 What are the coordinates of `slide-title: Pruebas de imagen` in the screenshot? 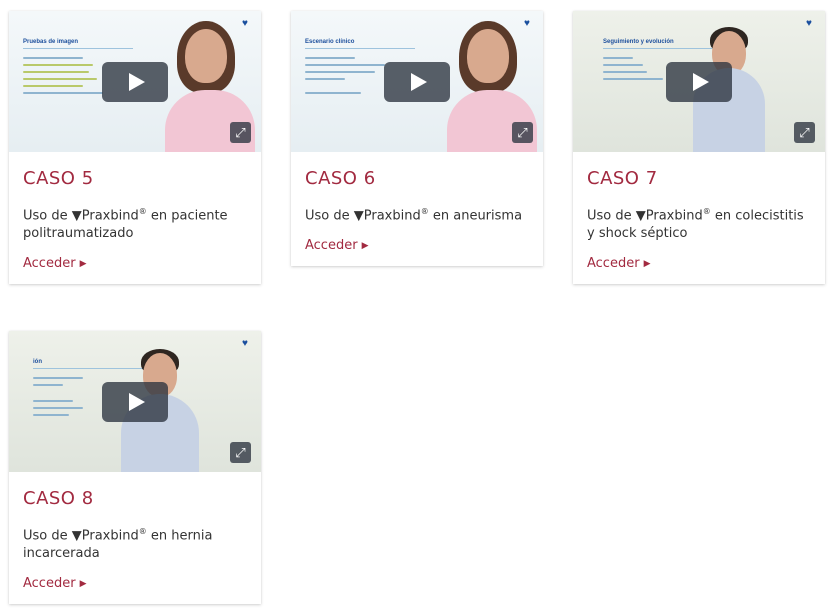 It's located at (51, 42).